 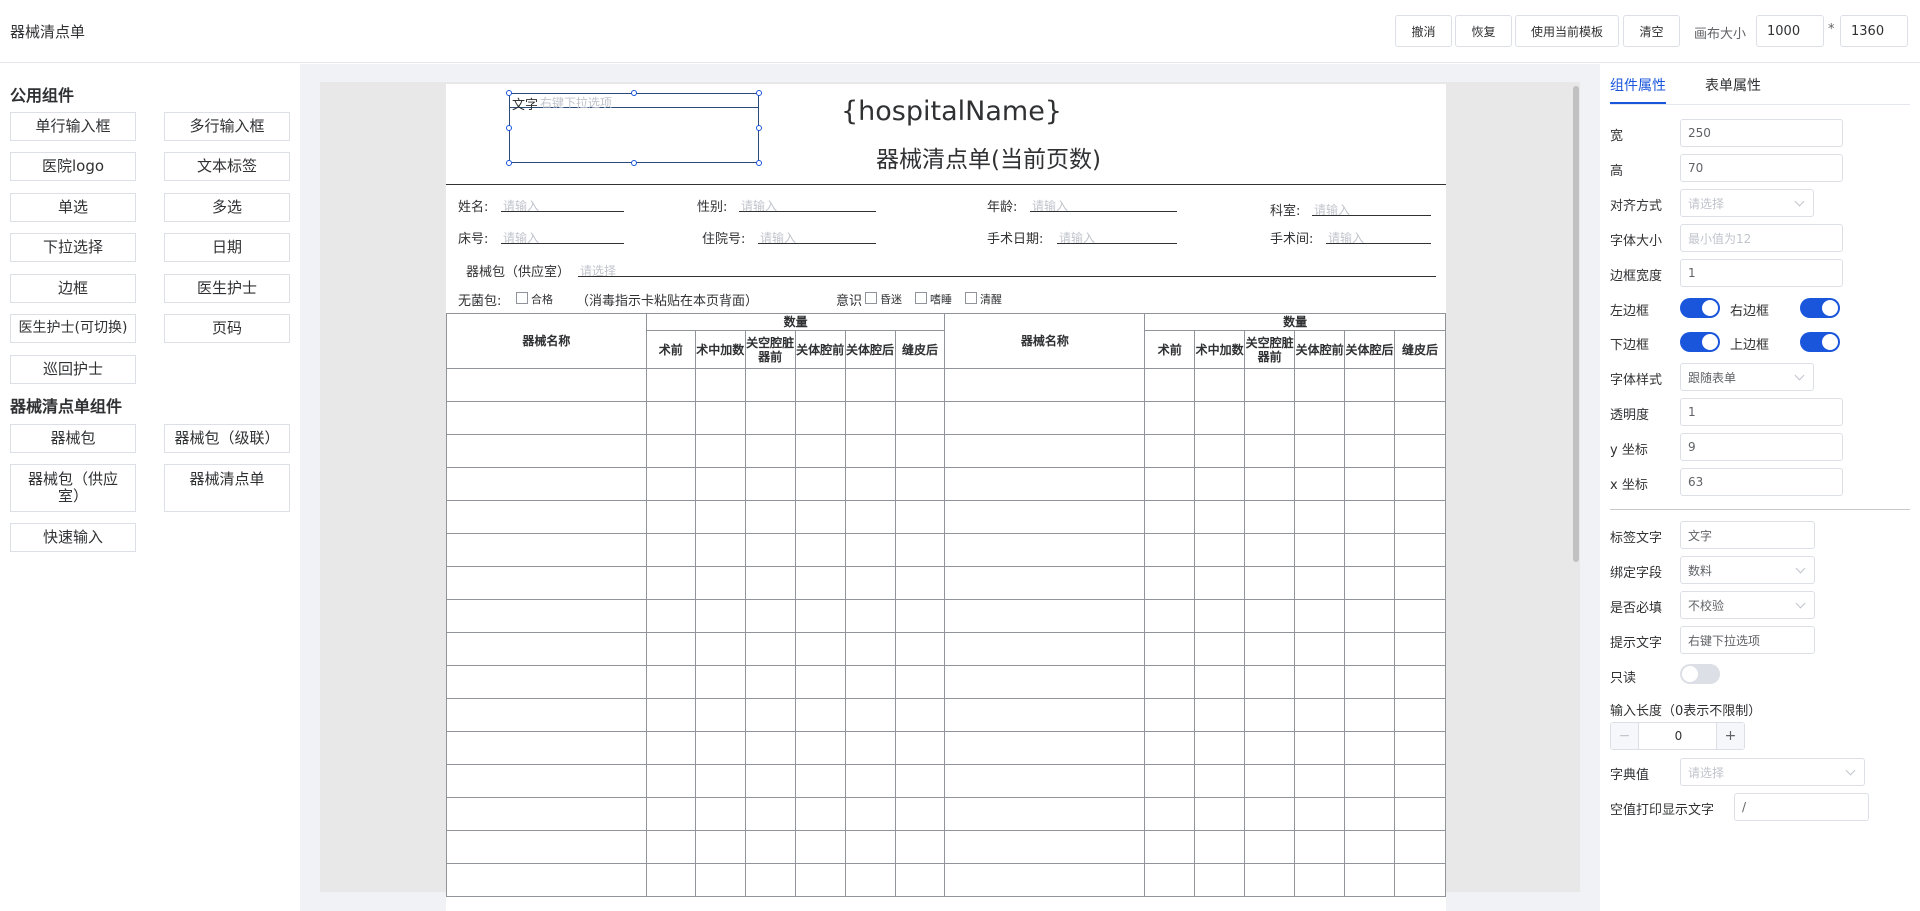 What do you see at coordinates (227, 328) in the screenshot?
I see `component-page-number: 页码` at bounding box center [227, 328].